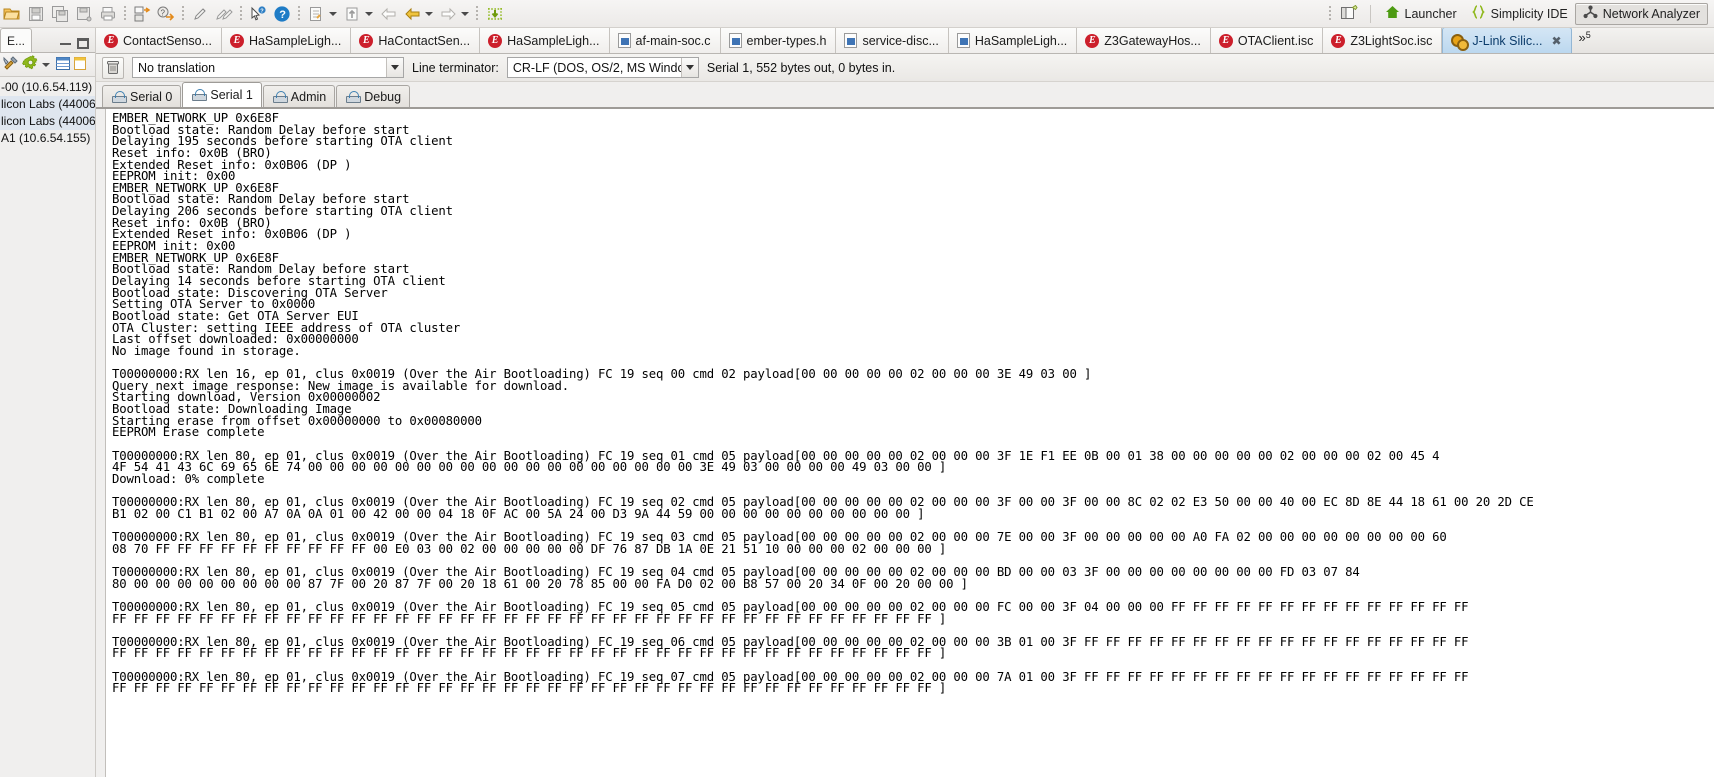 This screenshot has height=777, width=1714. I want to click on console-line: Extended Reset info: 0x0B06 (DP ), so click(232, 164).